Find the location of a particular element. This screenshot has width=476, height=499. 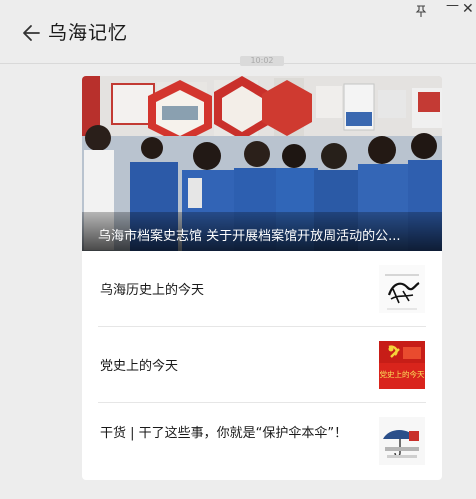

article-item-title: 干货 | 干了这些事，你就是“保护伞本伞”！ is located at coordinates (235, 433).